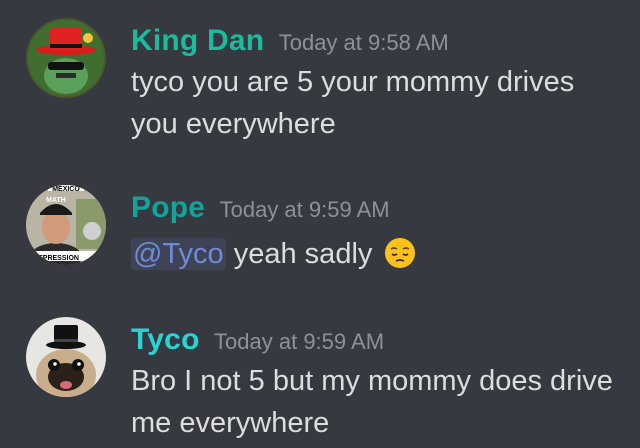  I want to click on avatar-text: DEPRESSION, so click(56, 258).